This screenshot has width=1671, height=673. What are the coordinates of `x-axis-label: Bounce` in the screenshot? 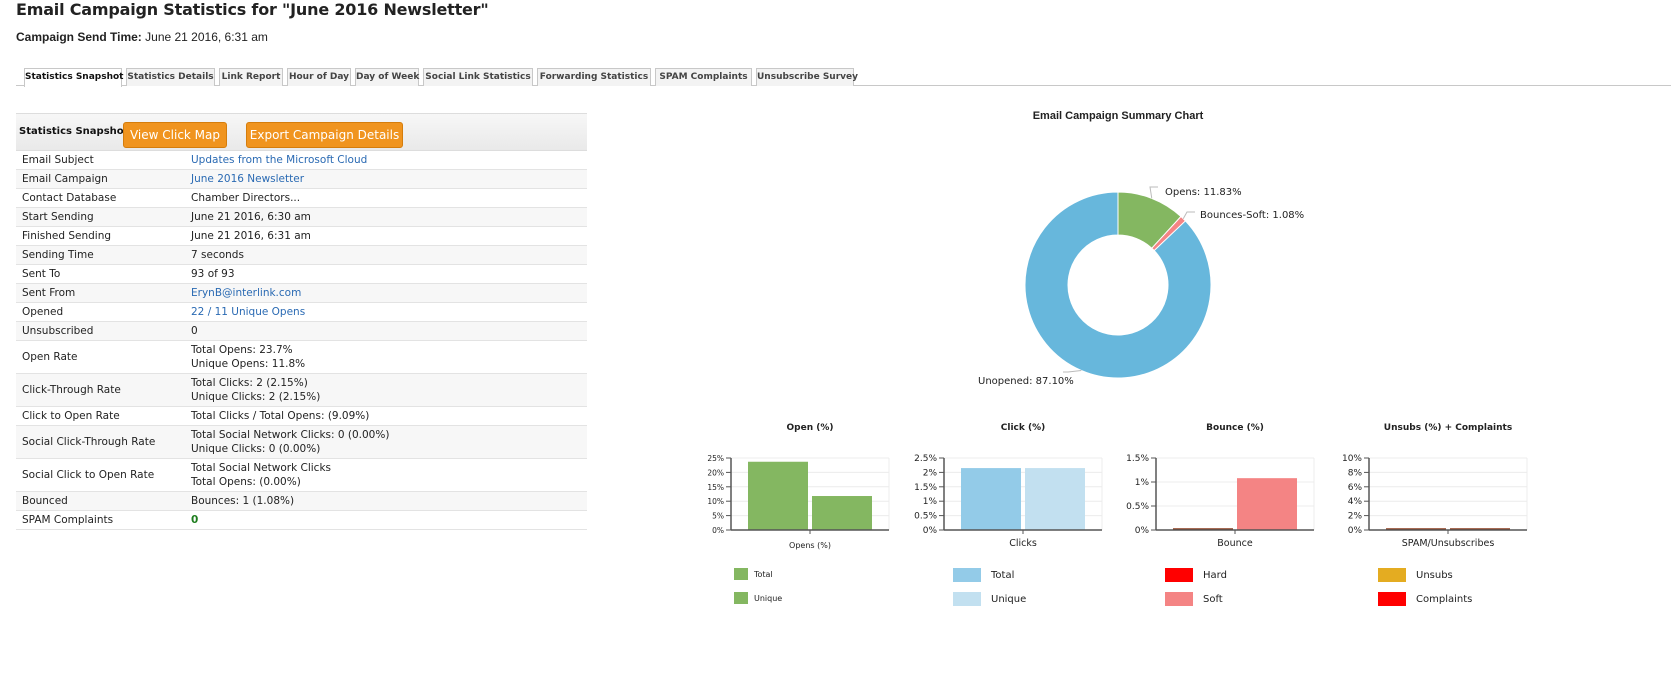 It's located at (1235, 543).